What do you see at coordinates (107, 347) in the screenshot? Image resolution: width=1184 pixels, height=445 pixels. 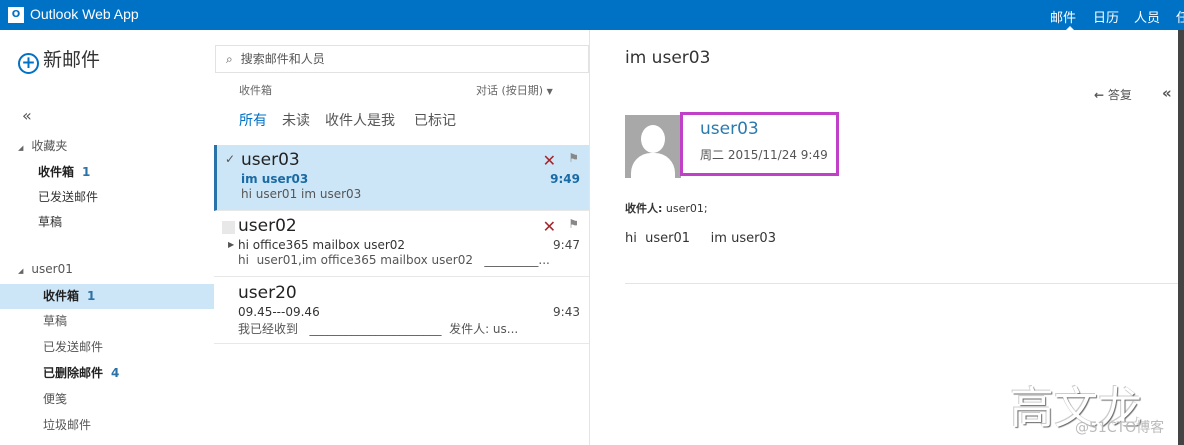 I see `folder-sent: 已发送邮件` at bounding box center [107, 347].